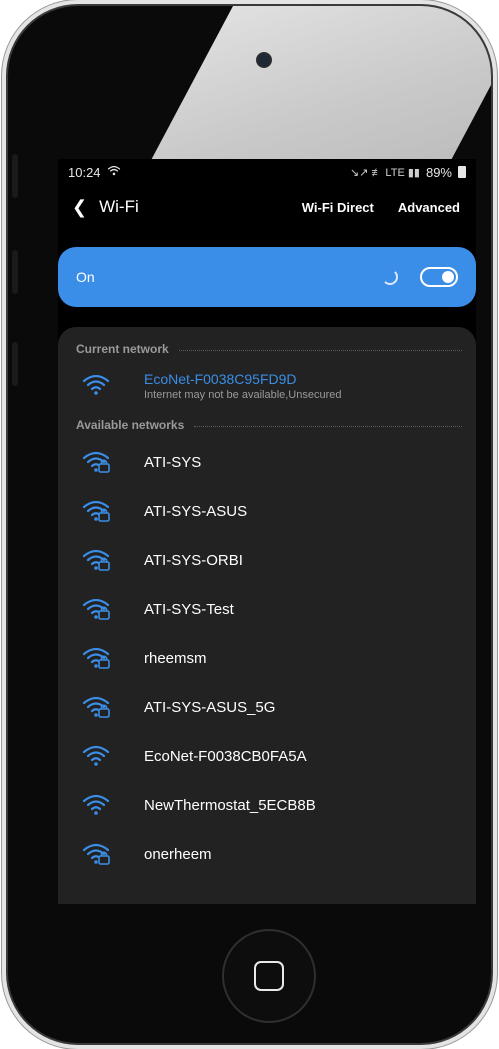 Image resolution: width=499 pixels, height=1049 pixels. Describe the element at coordinates (384, 172) in the screenshot. I see `signal-icons: ↘↗ ≢ LTE ▮▮` at that location.